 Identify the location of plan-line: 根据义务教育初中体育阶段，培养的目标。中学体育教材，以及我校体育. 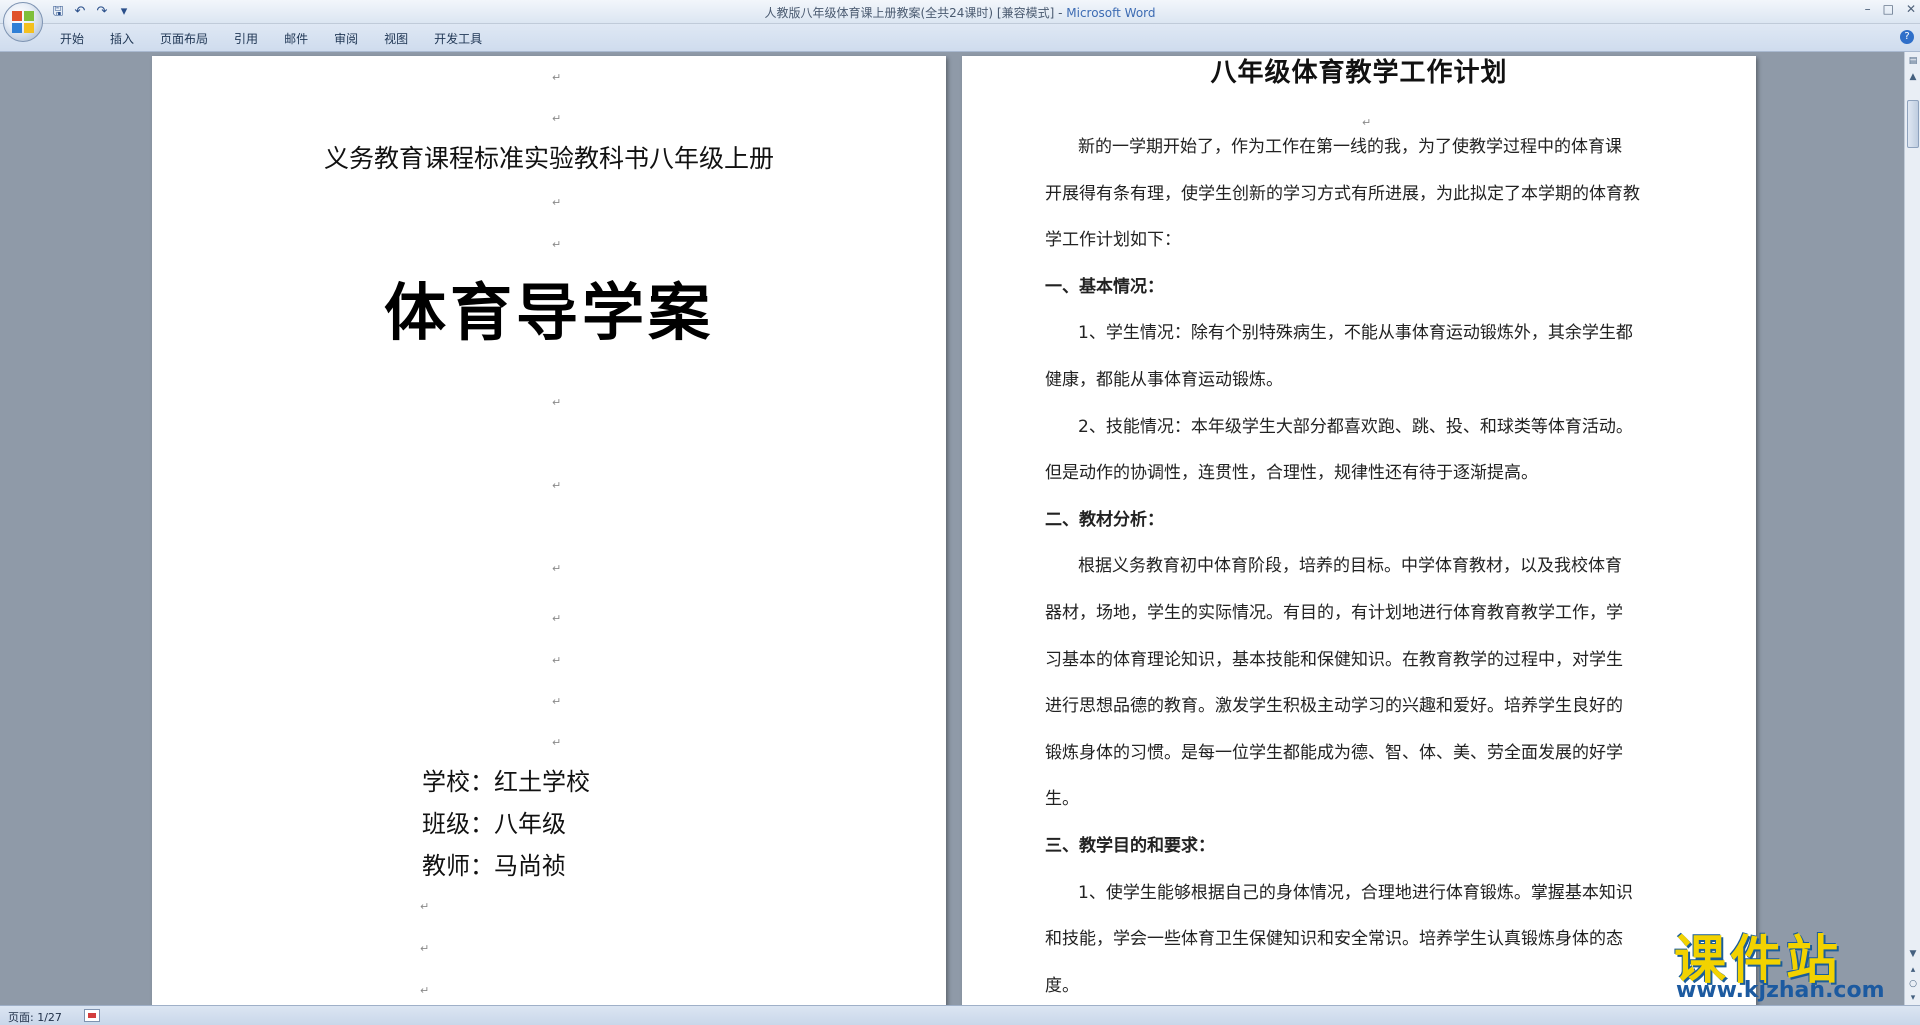
(1350, 566).